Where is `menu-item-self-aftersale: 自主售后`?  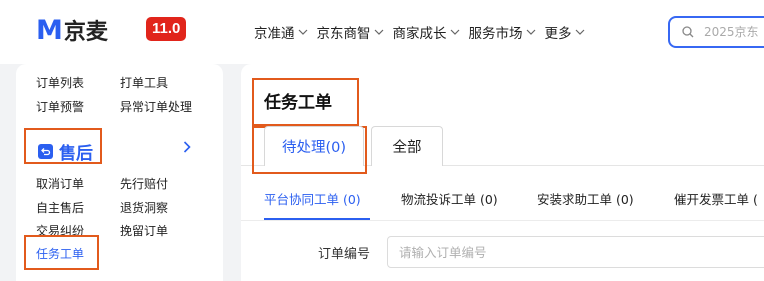
menu-item-self-aftersale: 自主售后 is located at coordinates (60, 207).